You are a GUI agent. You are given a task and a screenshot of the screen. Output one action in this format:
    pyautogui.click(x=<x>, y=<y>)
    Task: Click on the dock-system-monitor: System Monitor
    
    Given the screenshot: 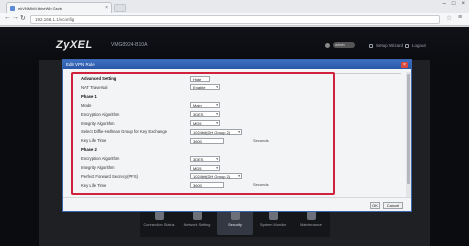 What is the action you would take?
    pyautogui.click(x=273, y=222)
    